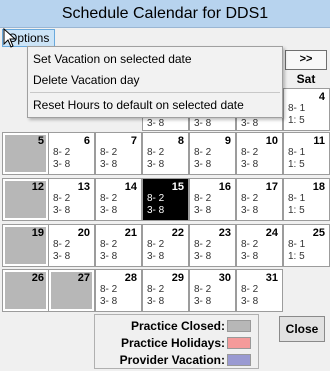 The image size is (330, 371). I want to click on day-cell: 22 8- 2 3- 8, so click(165, 245).